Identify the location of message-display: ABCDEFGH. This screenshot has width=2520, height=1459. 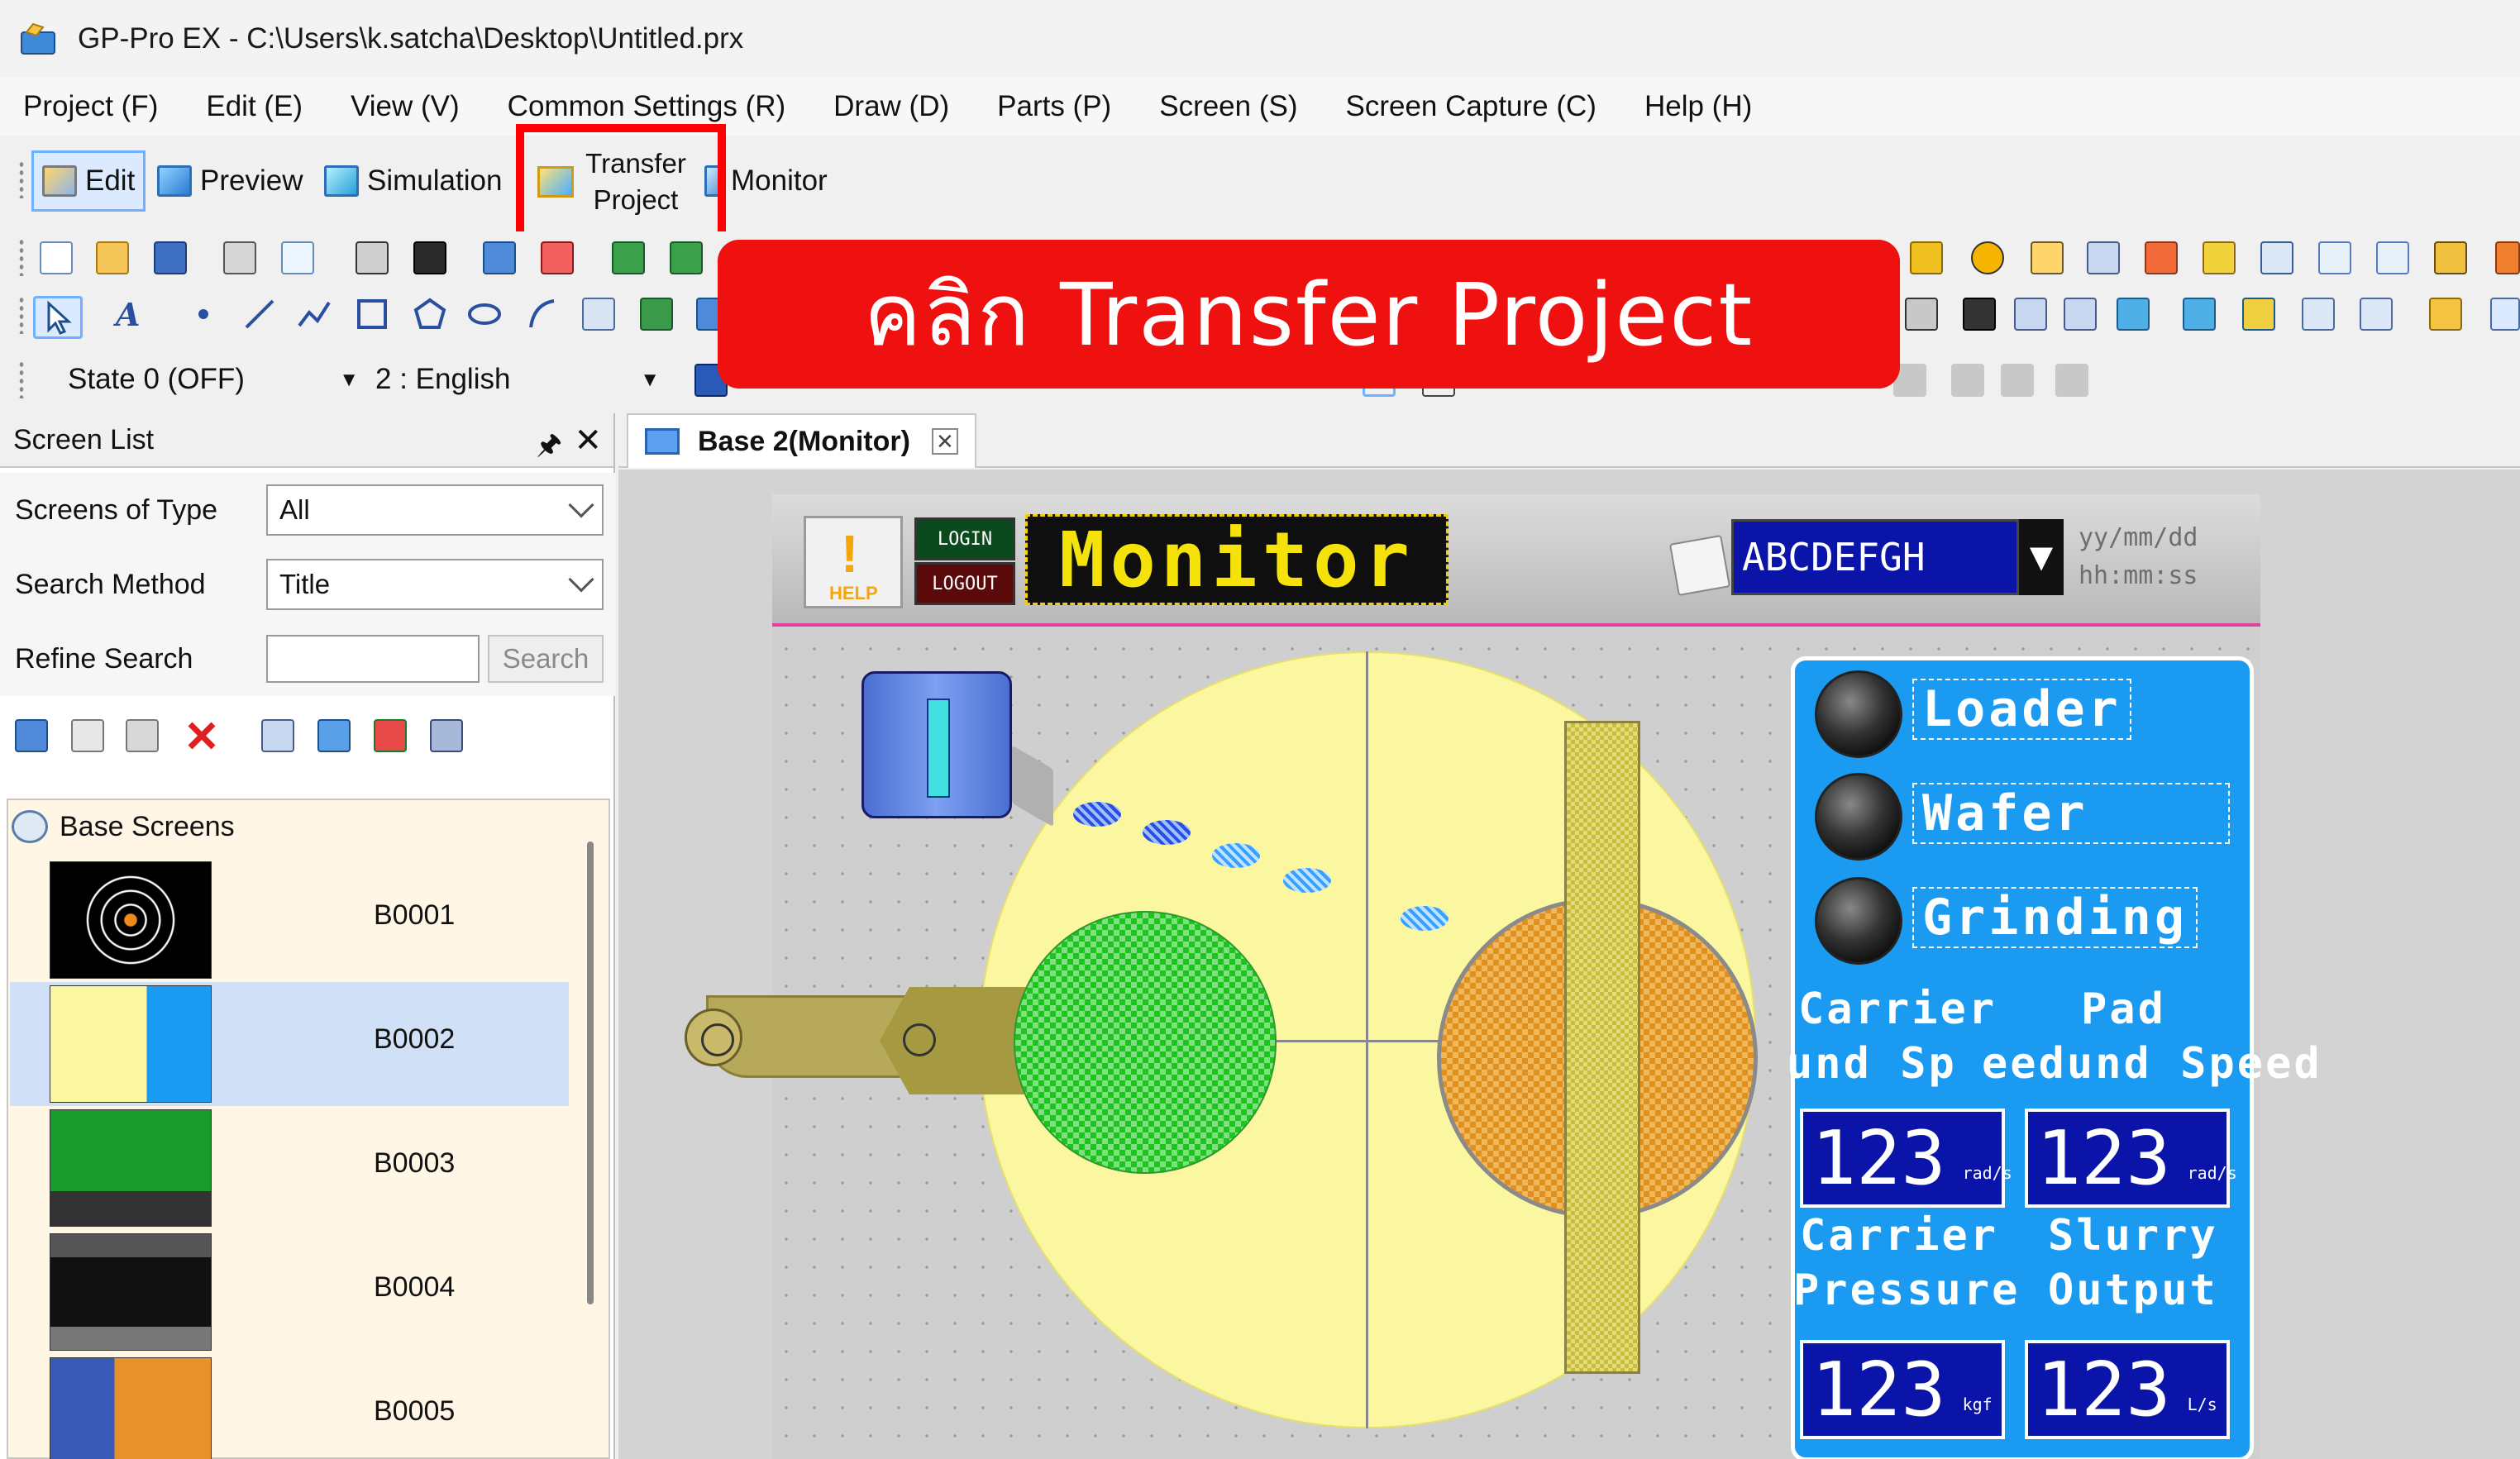
(1875, 557).